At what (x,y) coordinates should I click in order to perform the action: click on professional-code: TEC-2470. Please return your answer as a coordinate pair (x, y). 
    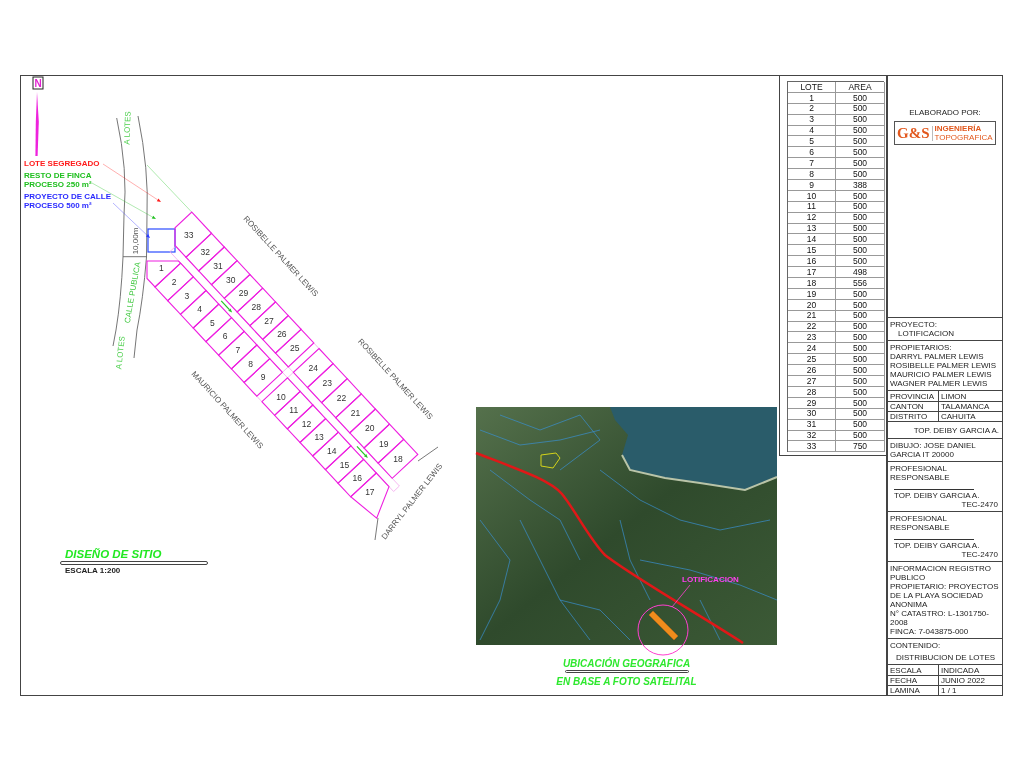
    Looking at the image, I should click on (980, 504).